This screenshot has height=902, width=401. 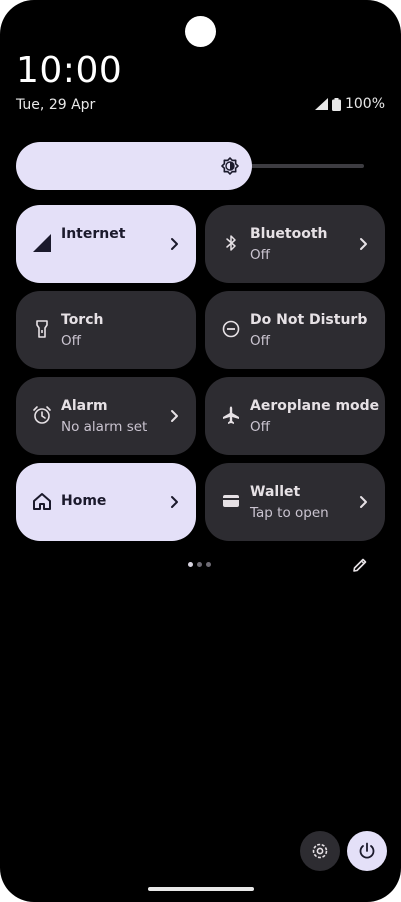 I want to click on tile-home: Home, so click(x=106, y=502).